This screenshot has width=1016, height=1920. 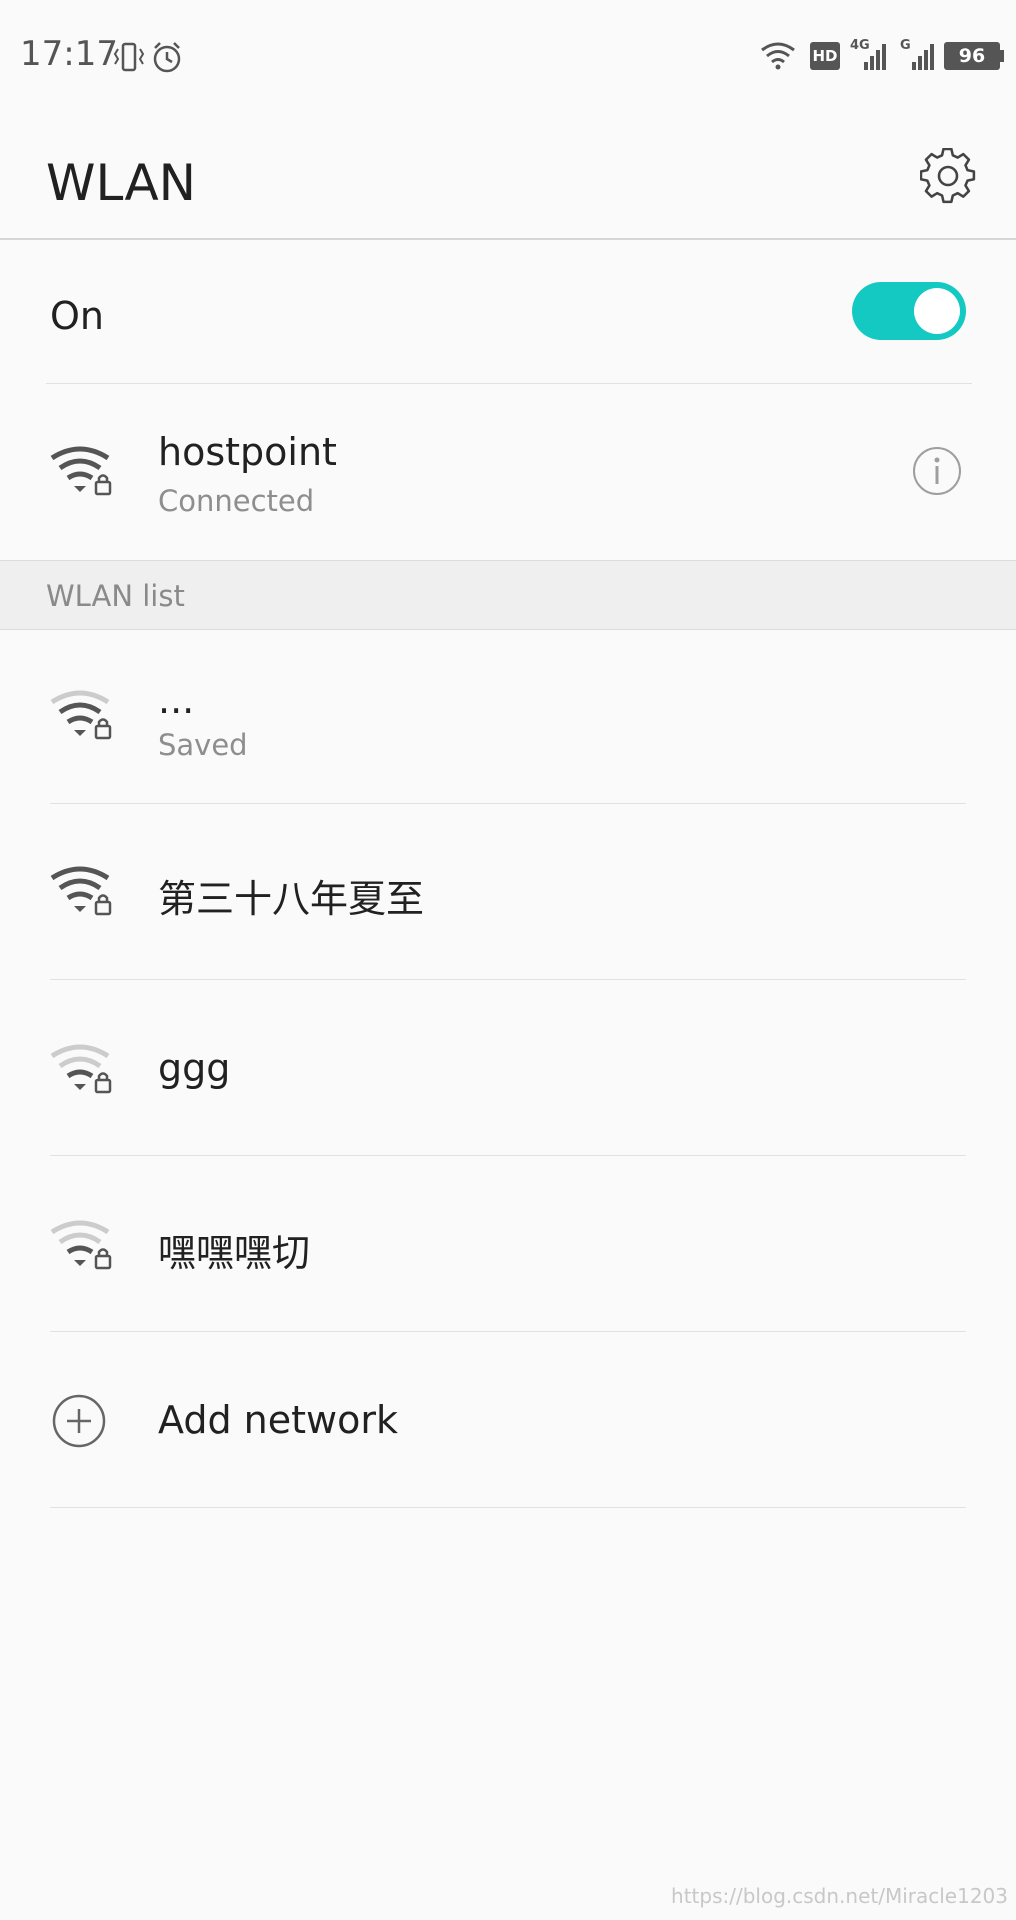 What do you see at coordinates (508, 176) in the screenshot?
I see `app-bar: WLAN` at bounding box center [508, 176].